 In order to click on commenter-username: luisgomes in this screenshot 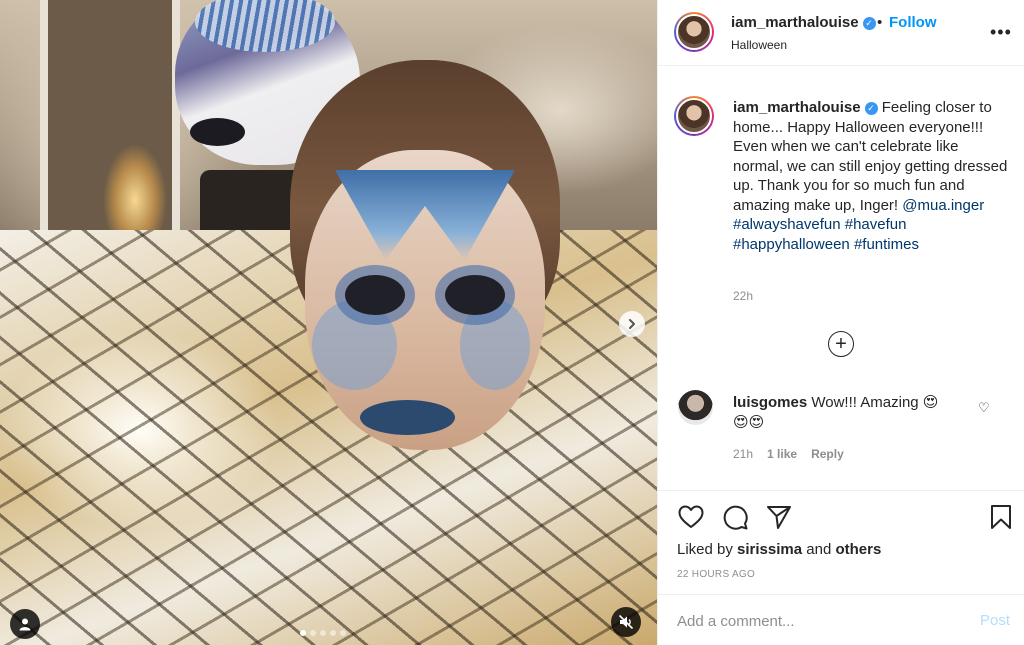, I will do `click(770, 402)`.